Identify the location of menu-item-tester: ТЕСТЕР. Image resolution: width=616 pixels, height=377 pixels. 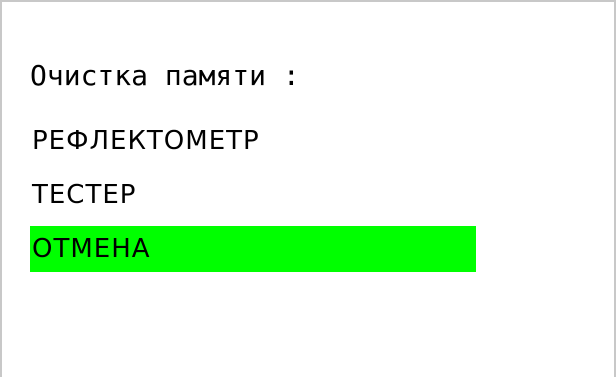
(253, 195).